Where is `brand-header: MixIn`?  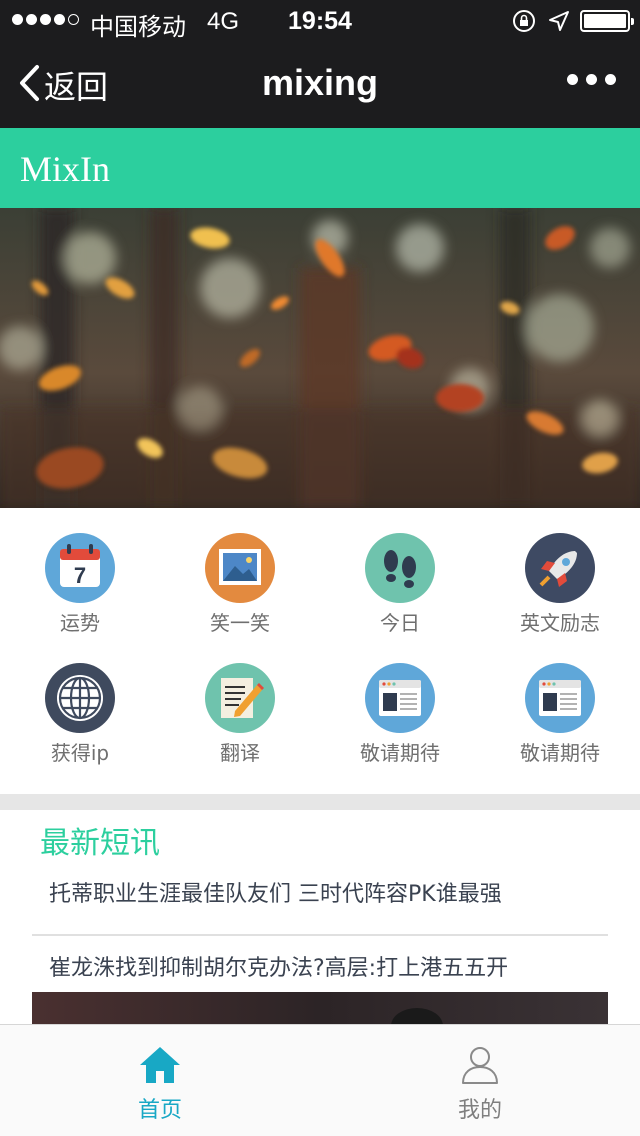 brand-header: MixIn is located at coordinates (320, 168).